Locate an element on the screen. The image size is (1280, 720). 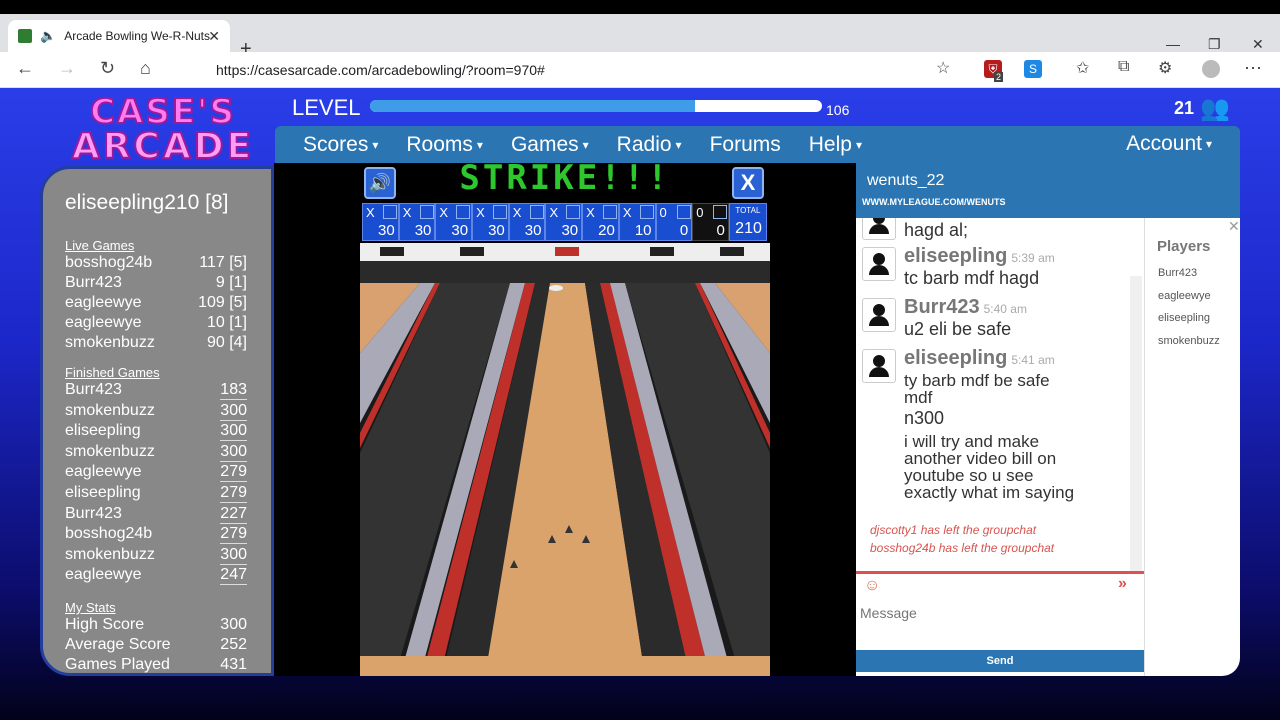
score-frame: X 20 is located at coordinates (600, 222).